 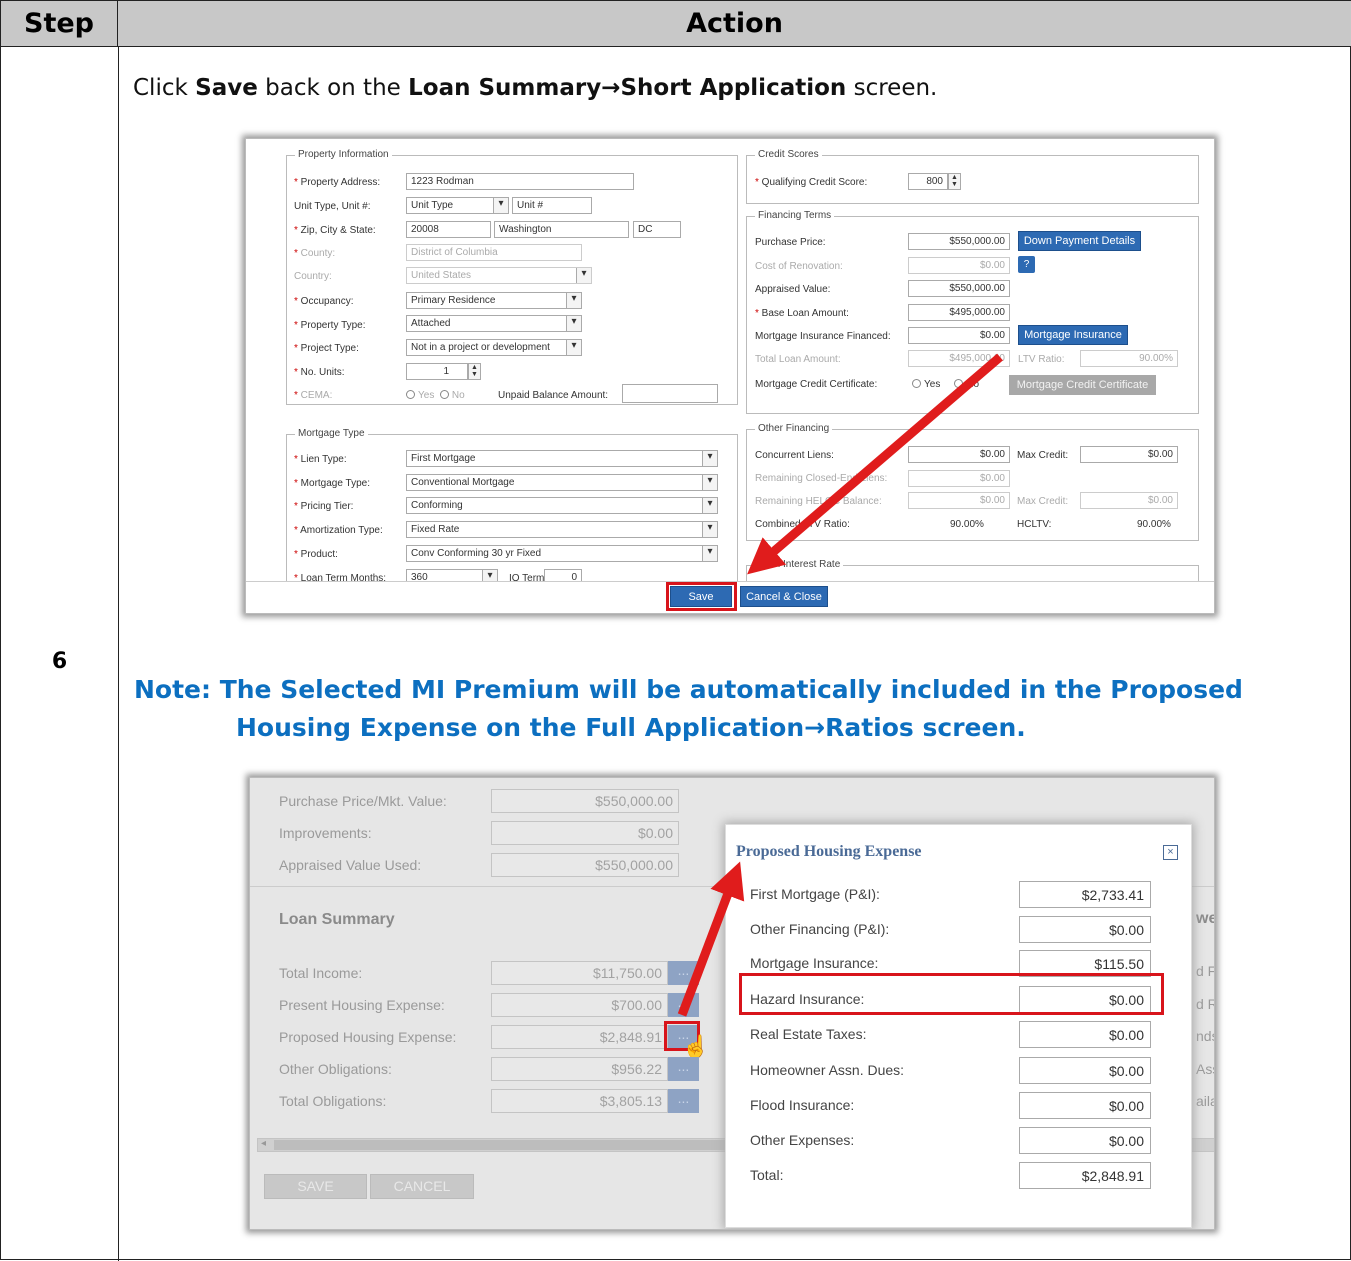 I want to click on remaining-heloc-input: $0.00, so click(x=959, y=500).